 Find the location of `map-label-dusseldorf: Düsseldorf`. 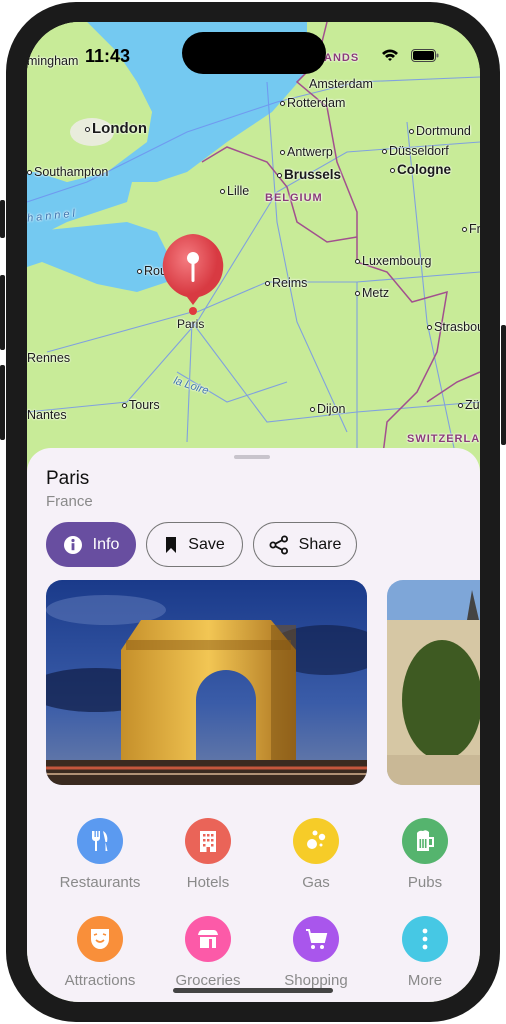

map-label-dusseldorf: Düsseldorf is located at coordinates (415, 151).